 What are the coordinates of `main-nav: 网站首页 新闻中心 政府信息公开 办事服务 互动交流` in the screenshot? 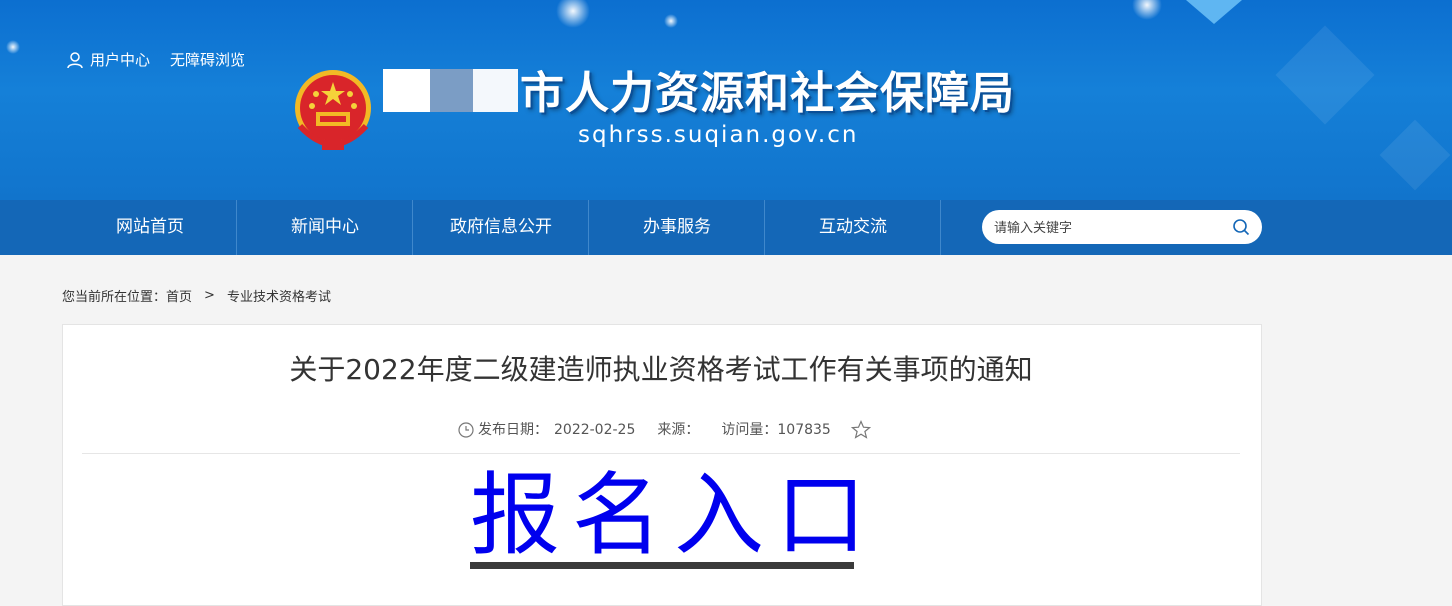 It's located at (726, 227).